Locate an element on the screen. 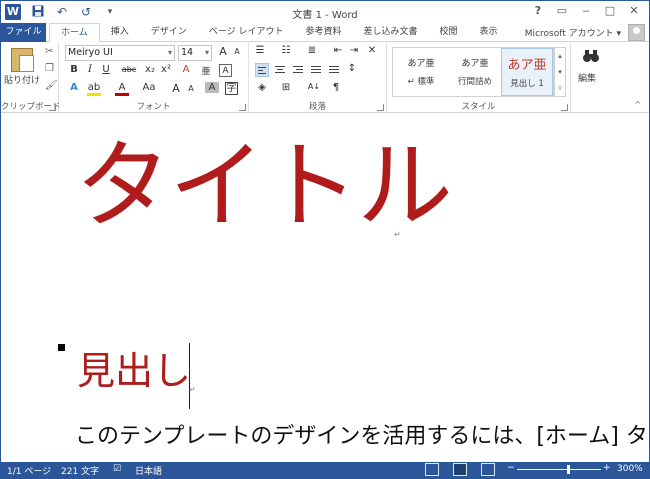  bullets-icon: ☰ is located at coordinates (260, 50).